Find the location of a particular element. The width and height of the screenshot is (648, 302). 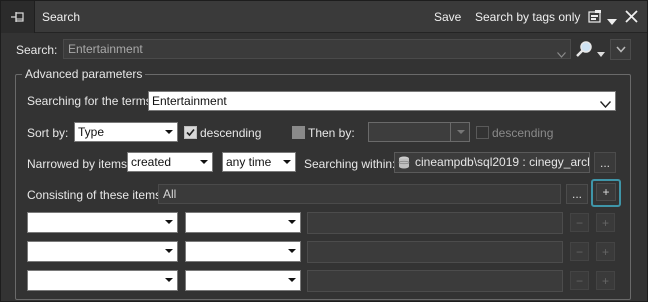

time-value: any time is located at coordinates (249, 162).